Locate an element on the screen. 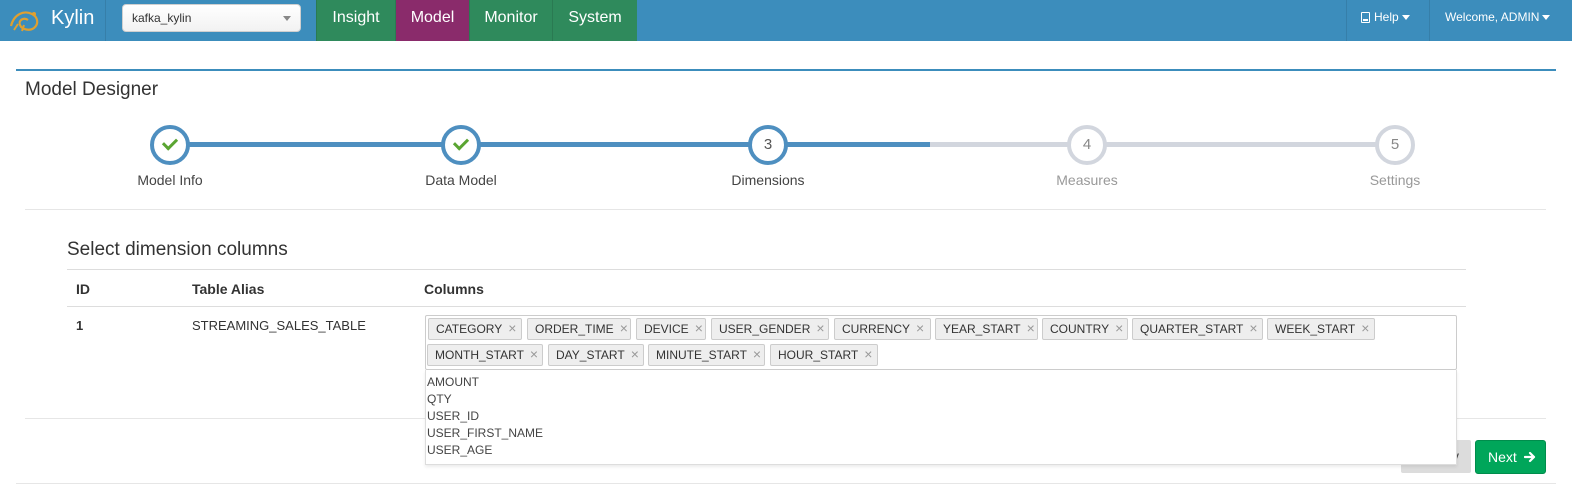  column-tag-label: QUARTER_START is located at coordinates (1192, 329).